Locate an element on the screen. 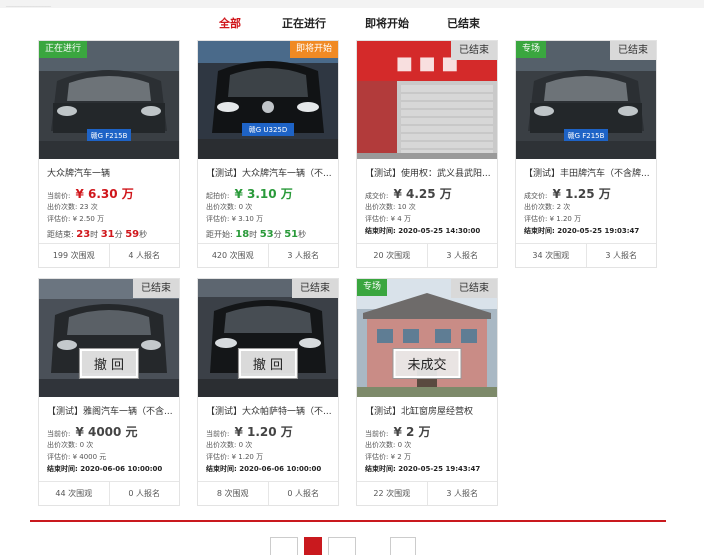 This screenshot has height=555, width=704. pagination-divider is located at coordinates (348, 521).